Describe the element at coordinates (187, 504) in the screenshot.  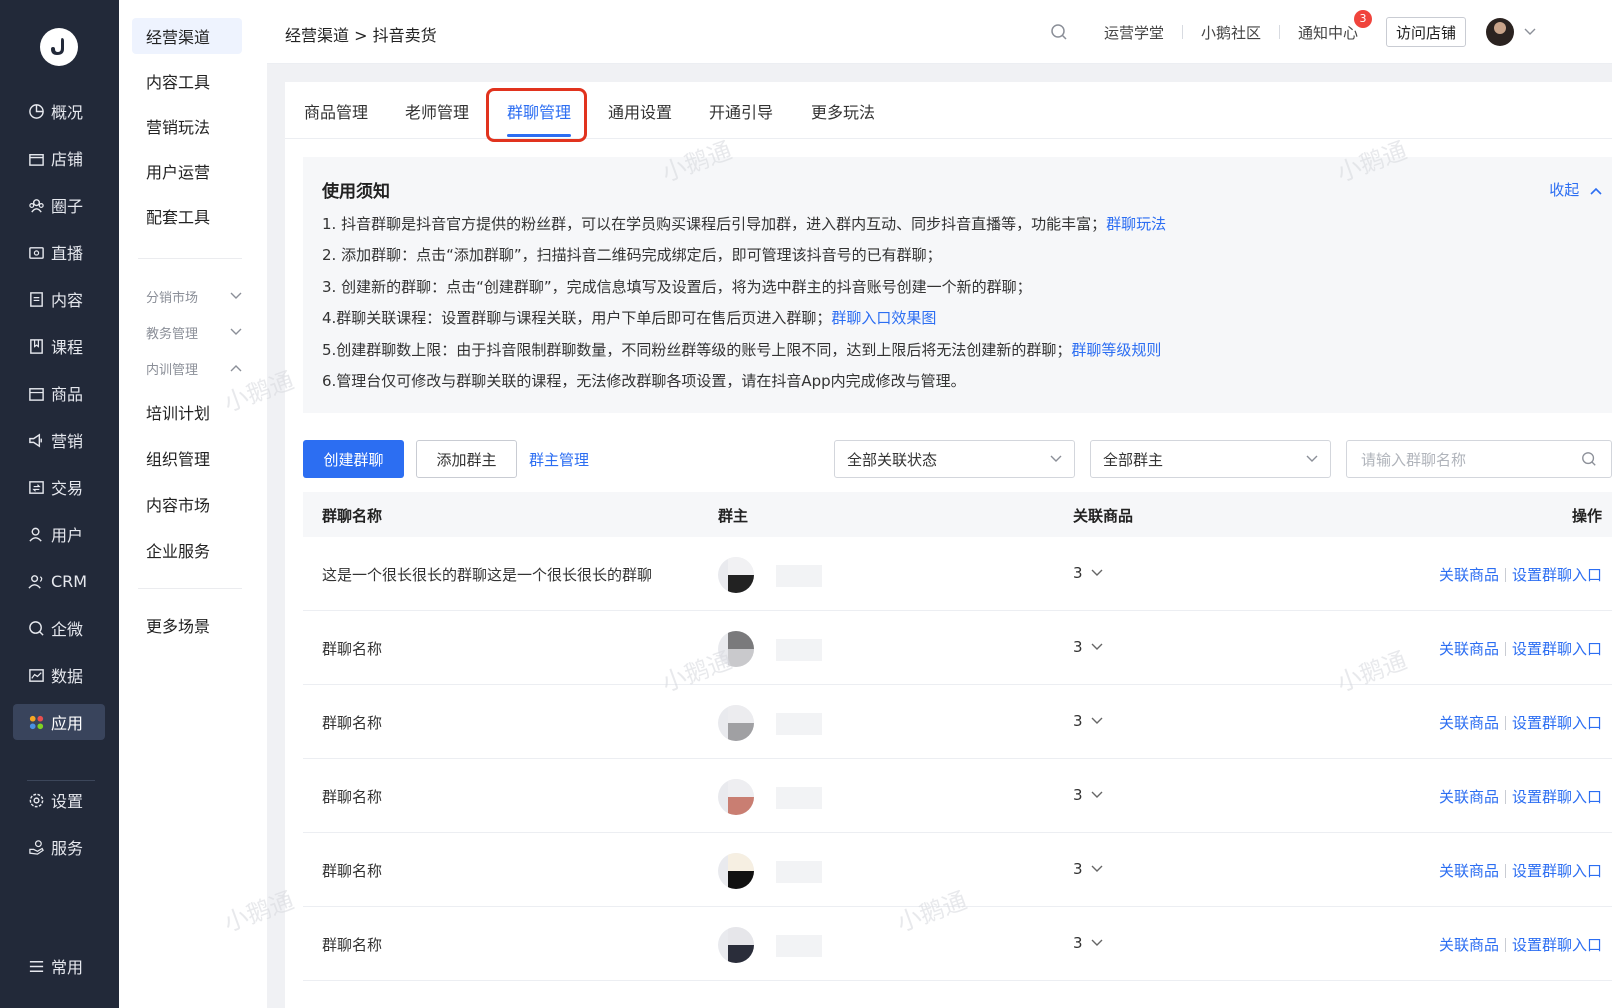
I see `sub-item-content-market: 内容市场` at that location.